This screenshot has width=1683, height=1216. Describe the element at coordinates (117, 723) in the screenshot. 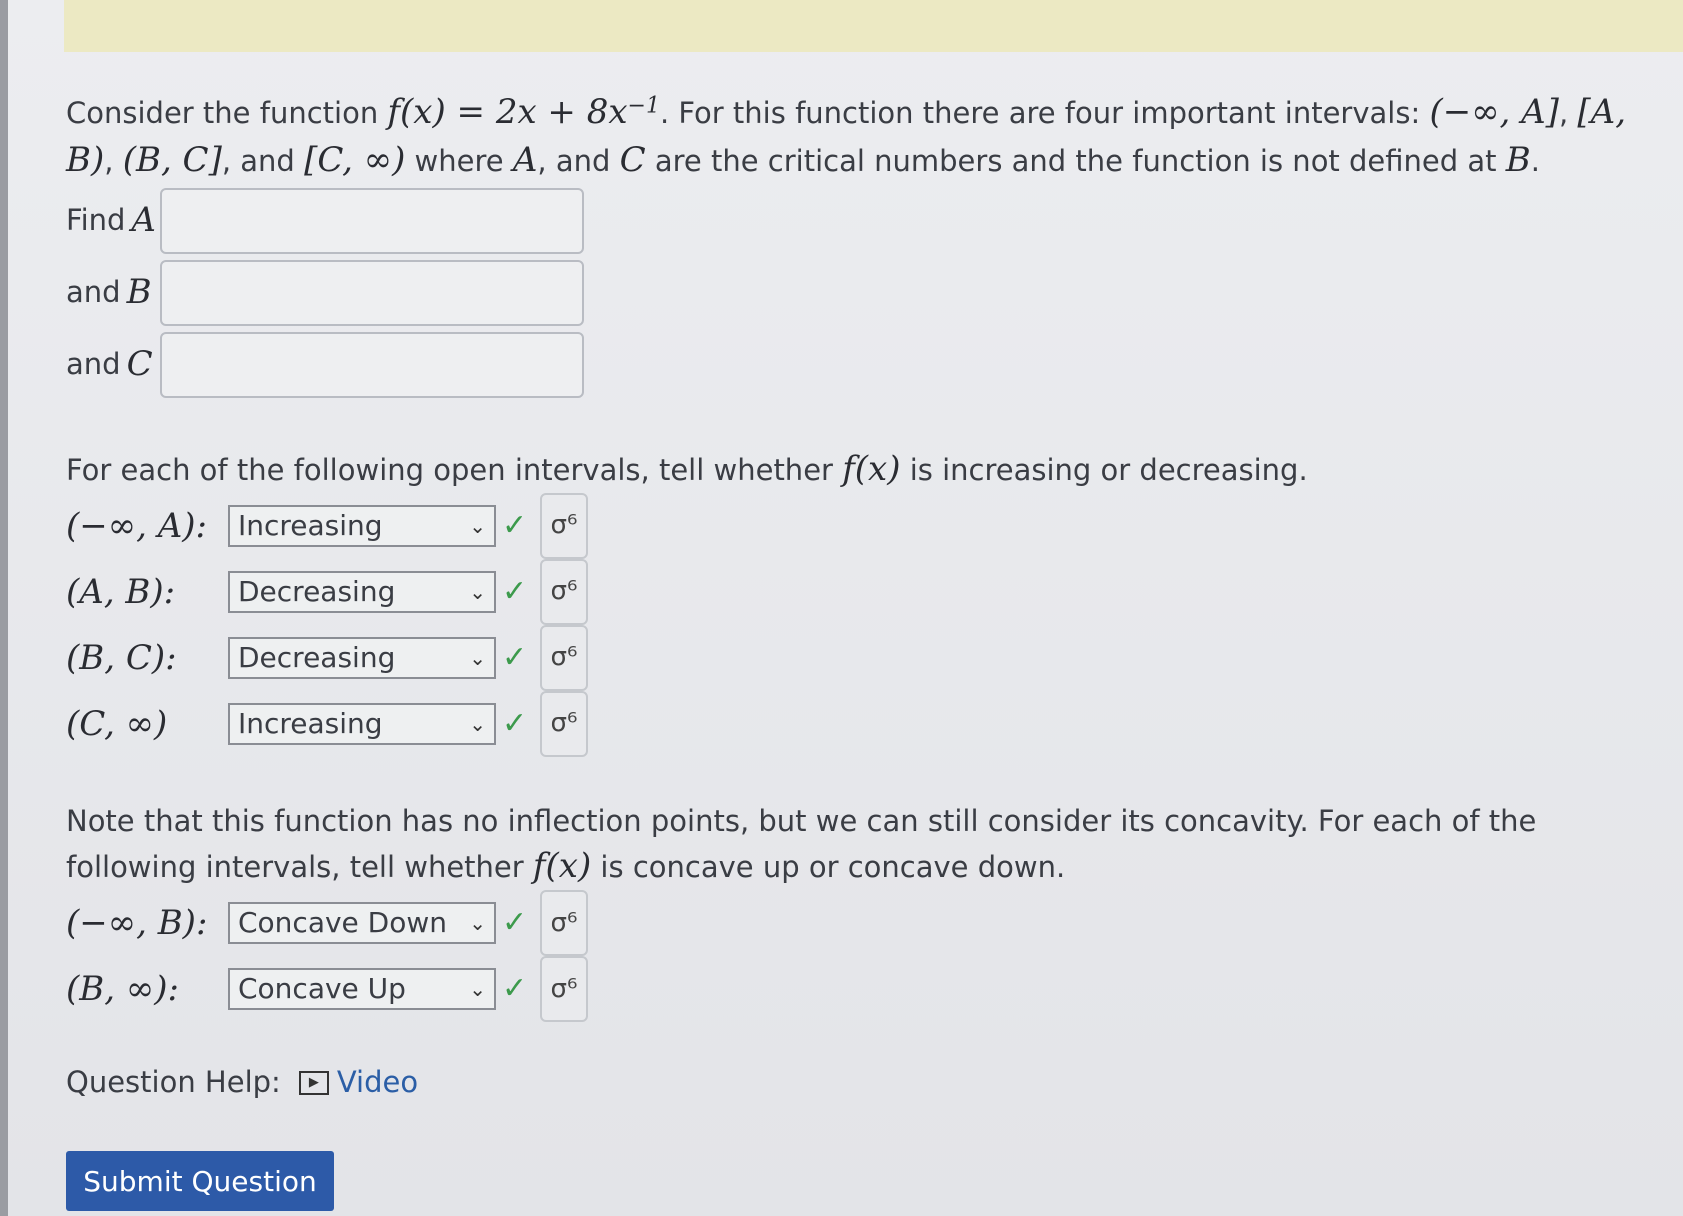

I see `inc-row-4-interval: (C, ∞)` at that location.